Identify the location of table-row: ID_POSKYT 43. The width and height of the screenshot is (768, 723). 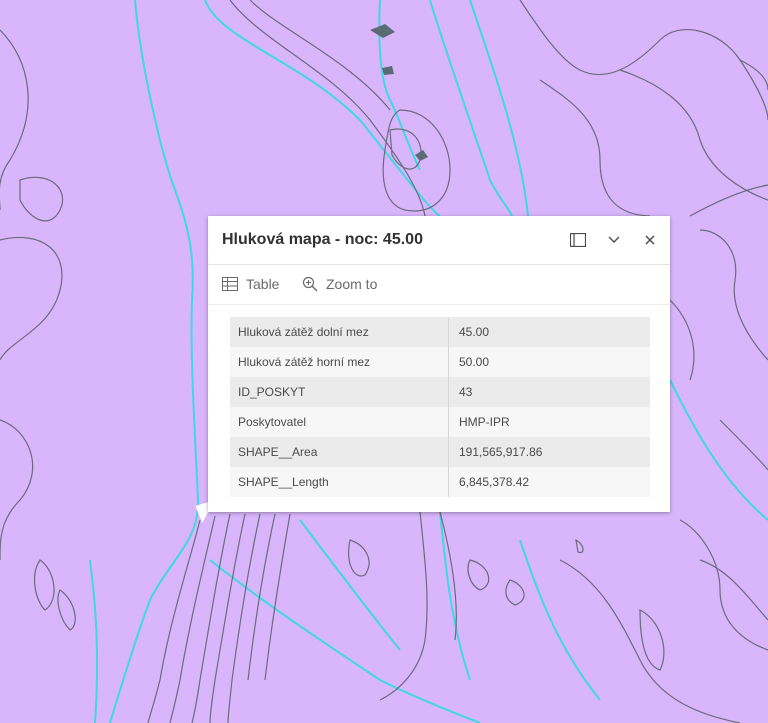
(440, 392).